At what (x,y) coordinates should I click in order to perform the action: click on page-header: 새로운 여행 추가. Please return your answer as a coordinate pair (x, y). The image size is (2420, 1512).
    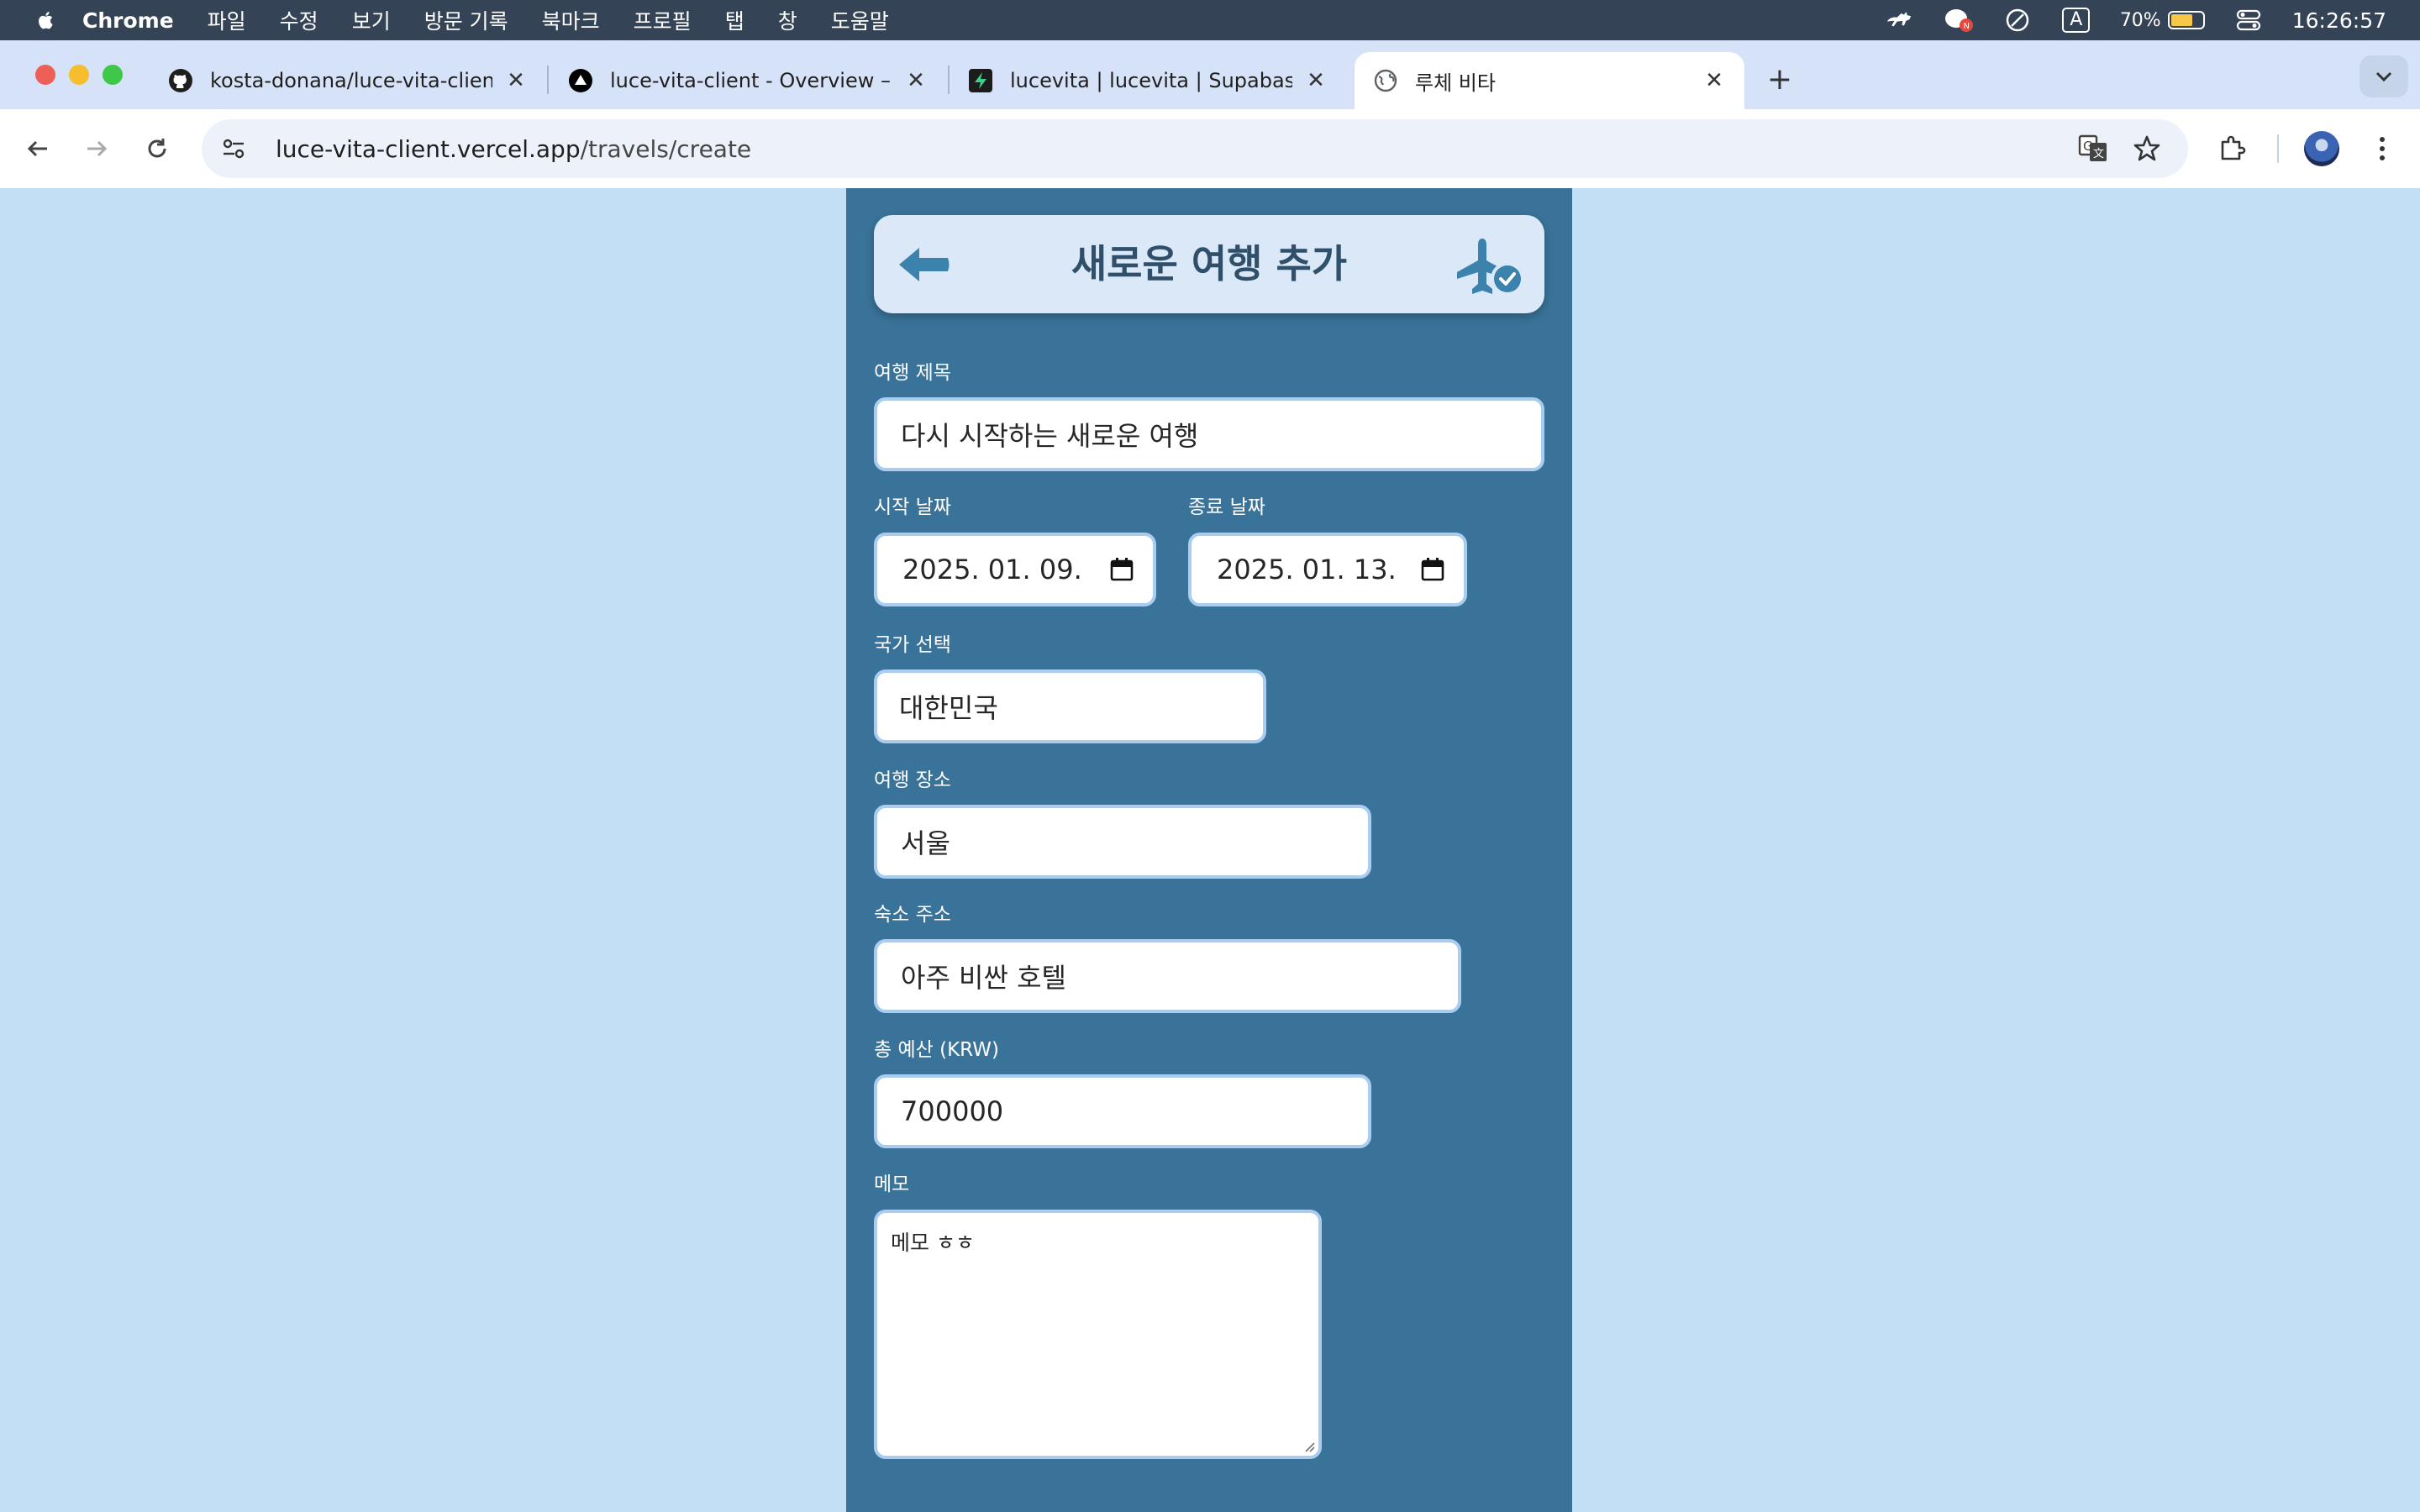
    Looking at the image, I should click on (1209, 264).